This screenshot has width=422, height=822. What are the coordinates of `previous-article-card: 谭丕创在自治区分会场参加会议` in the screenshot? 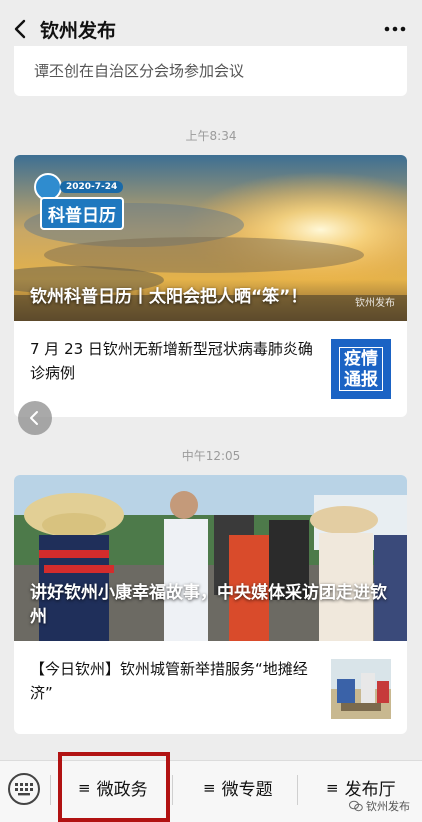 It's located at (210, 71).